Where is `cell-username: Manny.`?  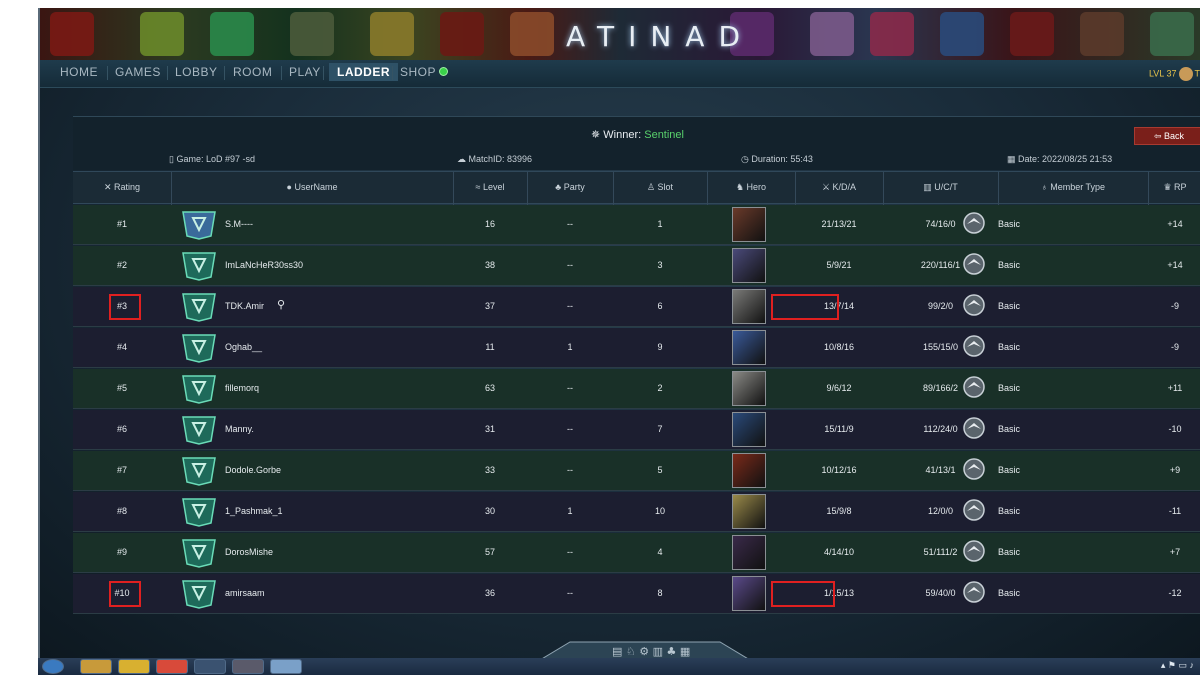 cell-username: Manny. is located at coordinates (239, 429).